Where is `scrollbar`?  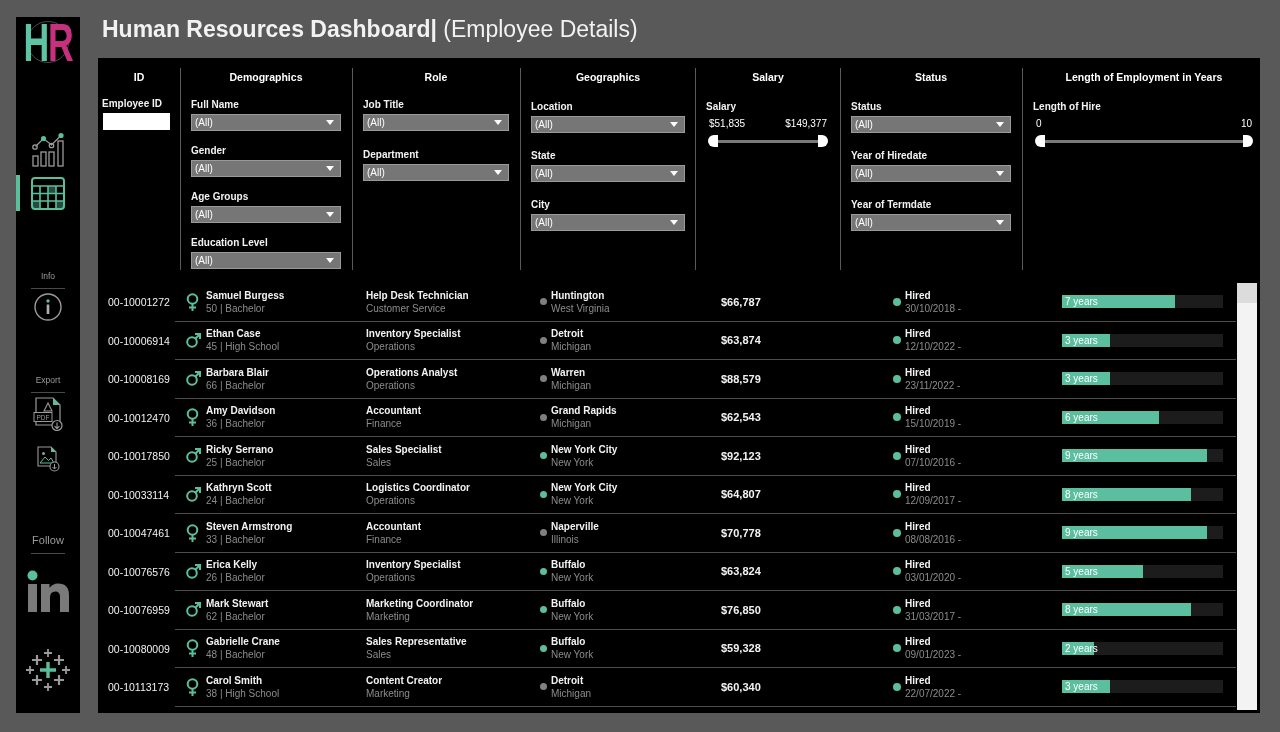 scrollbar is located at coordinates (1247, 496).